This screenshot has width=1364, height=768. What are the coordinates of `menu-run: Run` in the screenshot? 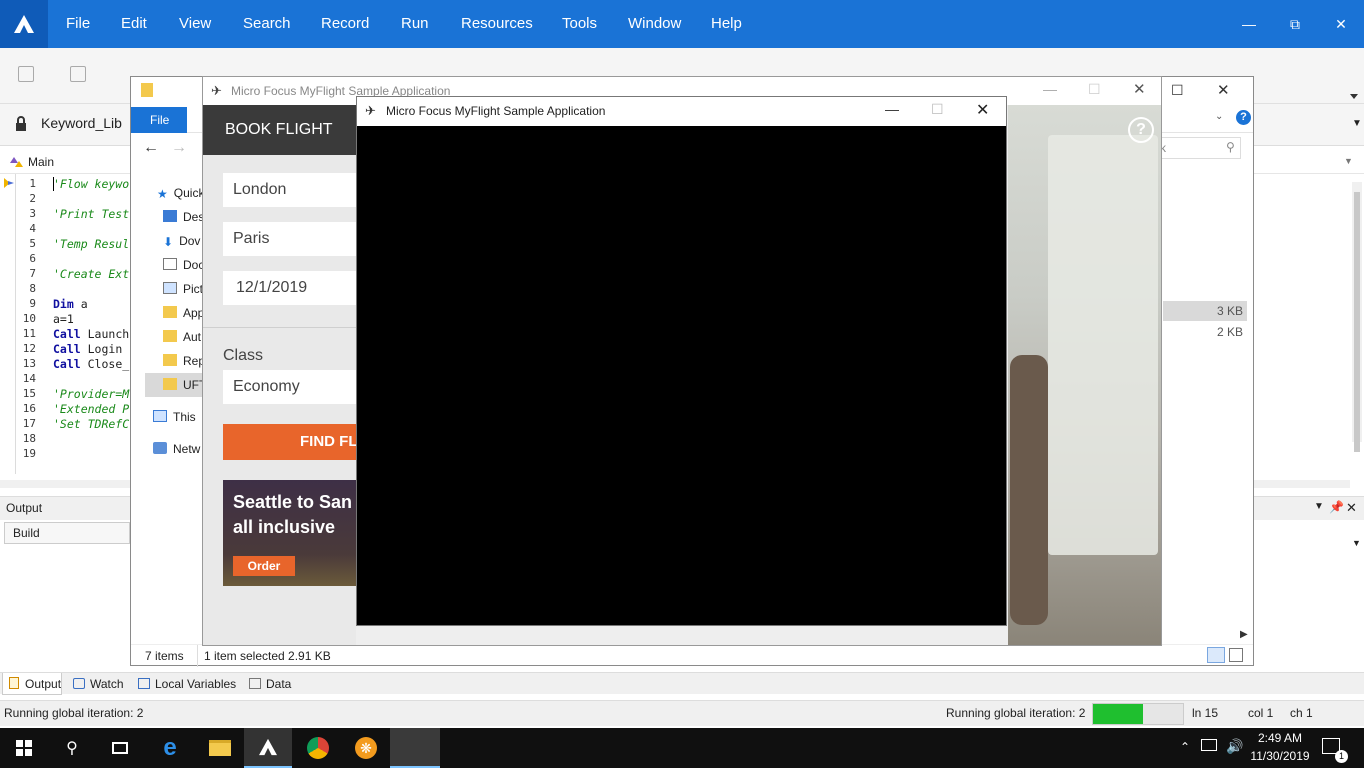 It's located at (415, 24).